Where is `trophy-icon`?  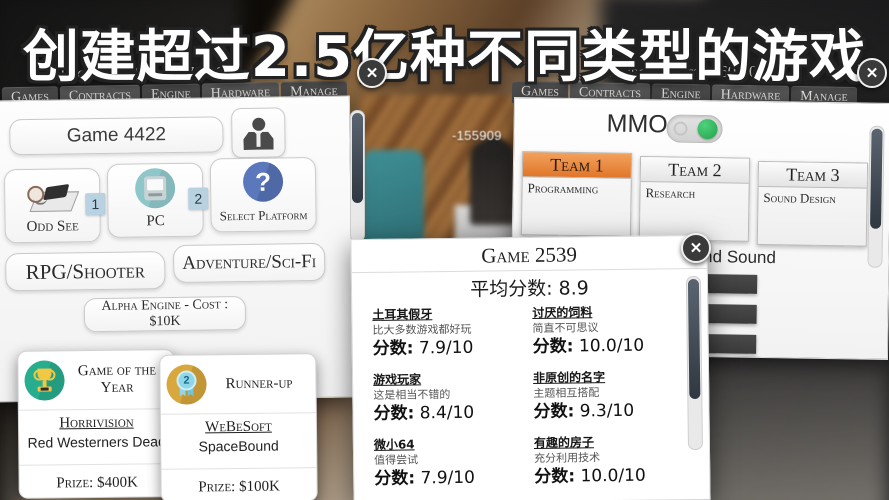 trophy-icon is located at coordinates (44, 380).